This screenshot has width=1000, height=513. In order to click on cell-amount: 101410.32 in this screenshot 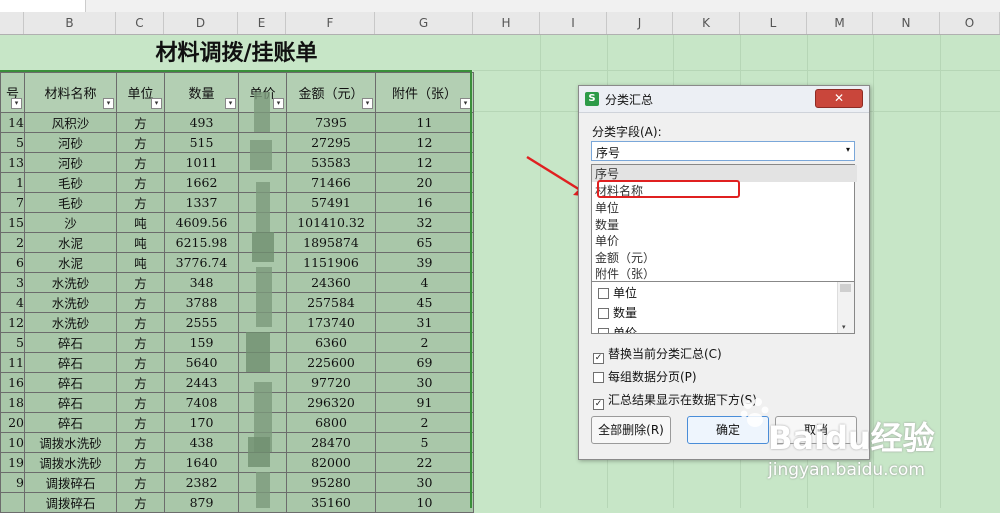, I will do `click(331, 222)`.